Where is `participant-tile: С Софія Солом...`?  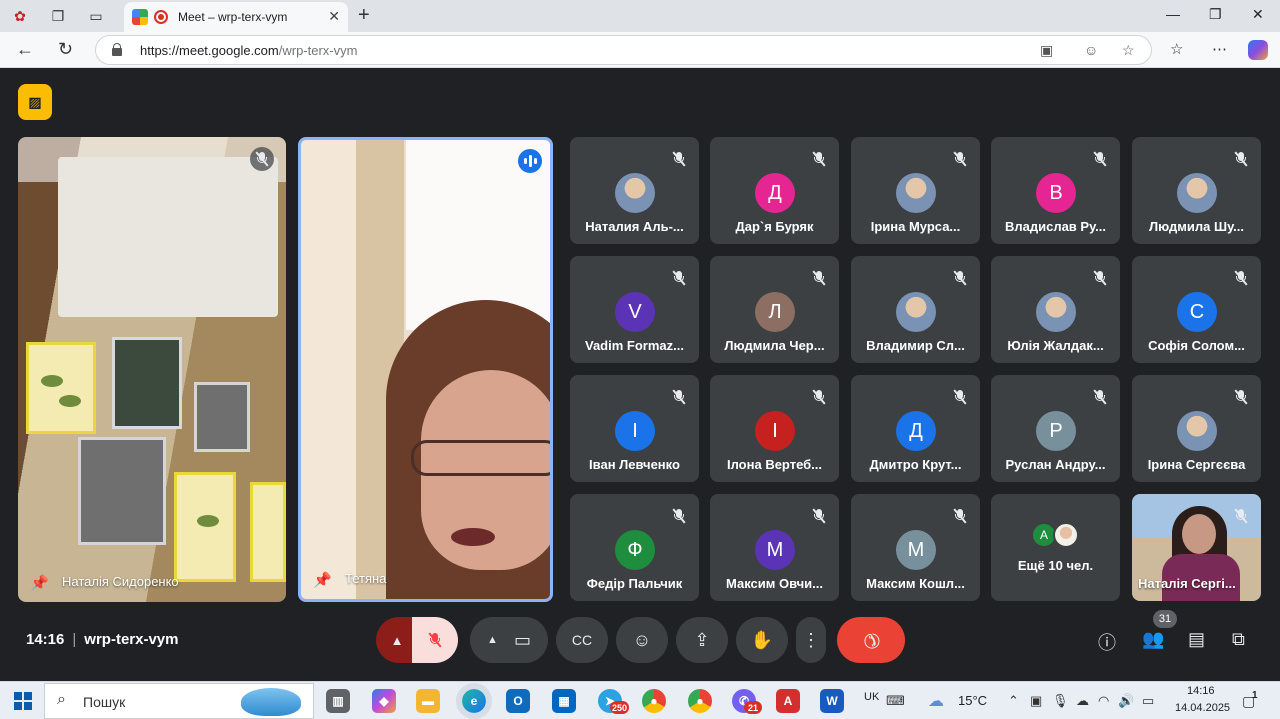 participant-tile: С Софія Солом... is located at coordinates (1196, 309).